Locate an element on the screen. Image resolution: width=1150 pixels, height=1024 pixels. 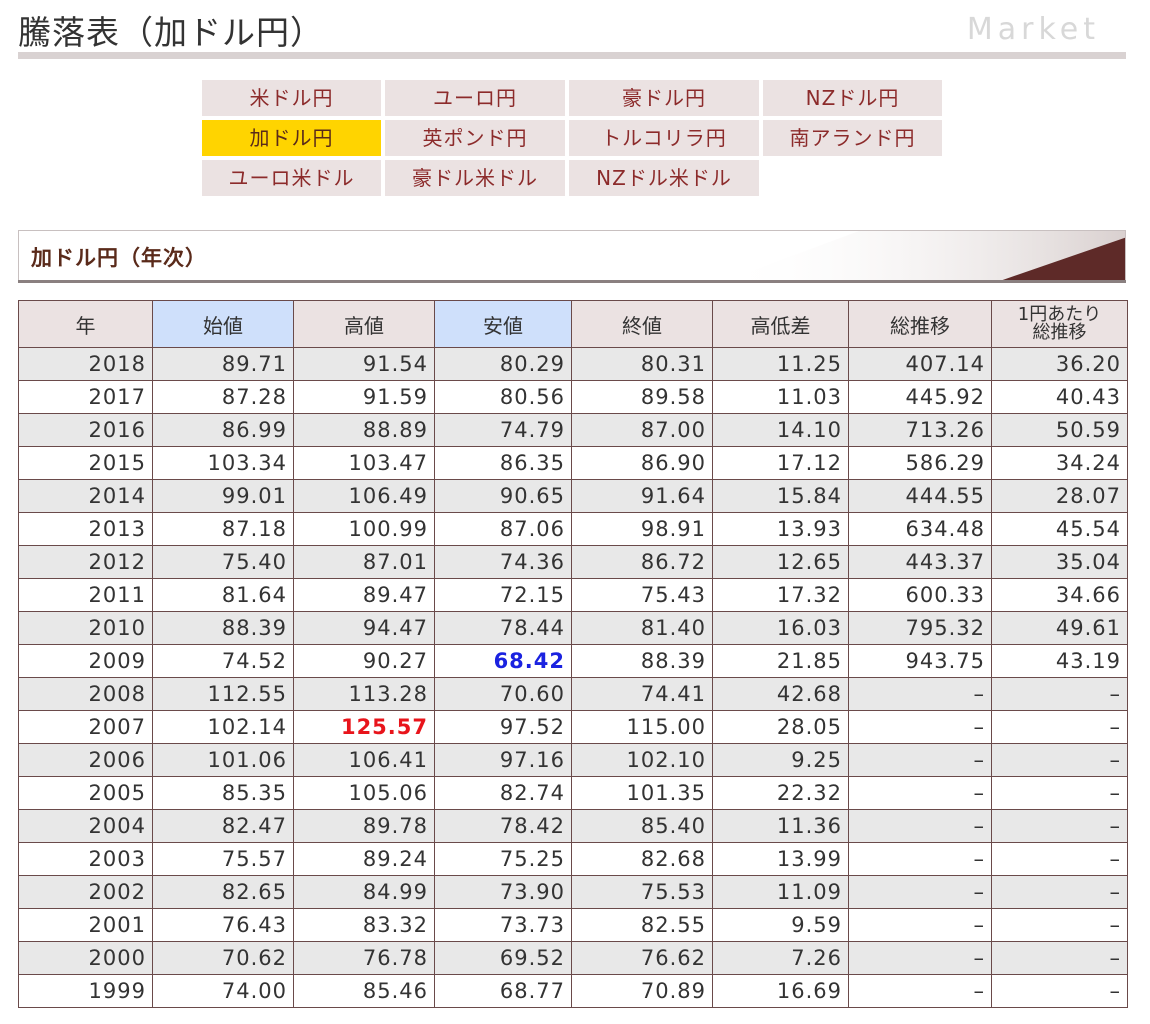
cell-close: 81.40 is located at coordinates (642, 628).